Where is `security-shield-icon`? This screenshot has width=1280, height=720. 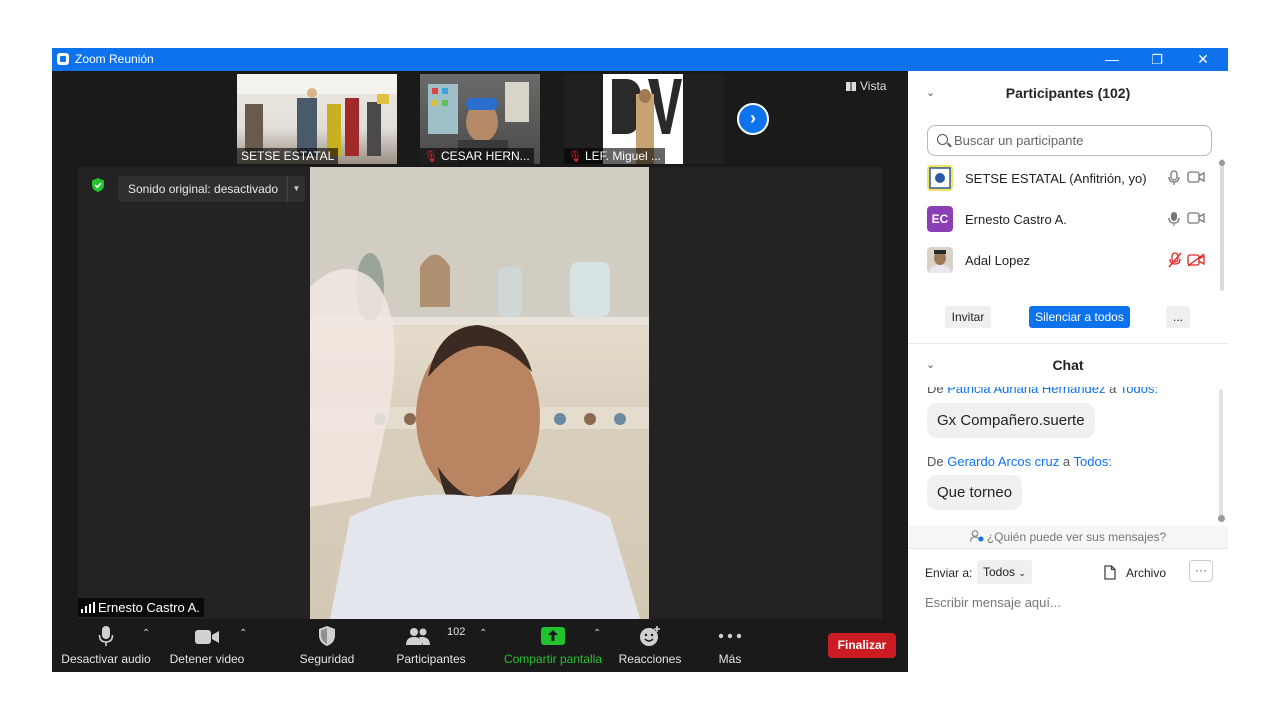 security-shield-icon is located at coordinates (327, 636).